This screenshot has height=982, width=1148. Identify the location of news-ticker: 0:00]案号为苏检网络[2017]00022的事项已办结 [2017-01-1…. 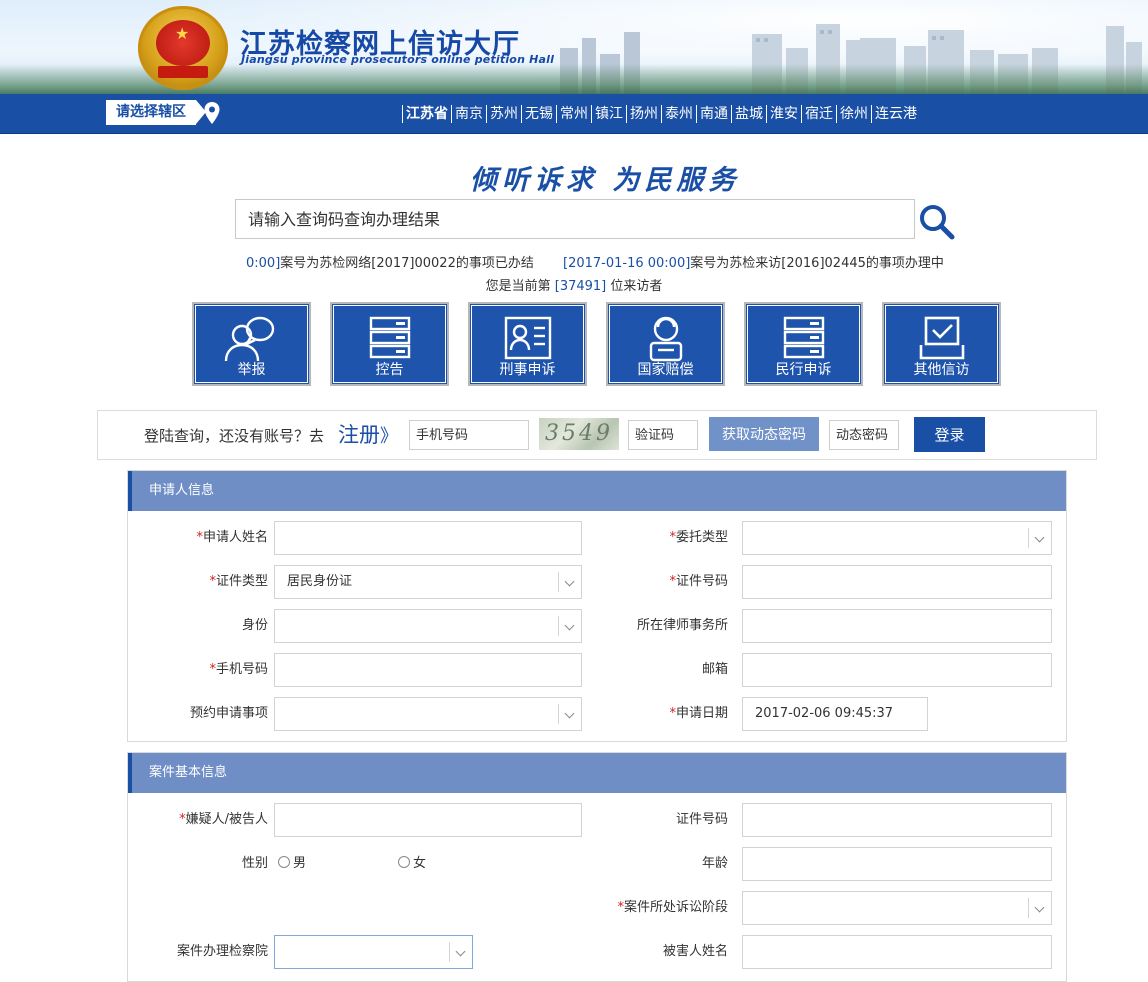
(596, 262).